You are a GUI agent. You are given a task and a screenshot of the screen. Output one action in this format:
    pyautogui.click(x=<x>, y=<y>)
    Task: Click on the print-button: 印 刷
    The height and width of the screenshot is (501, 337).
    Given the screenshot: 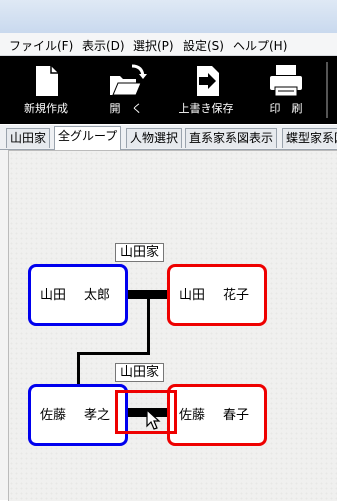 What is the action you would take?
    pyautogui.click(x=286, y=90)
    